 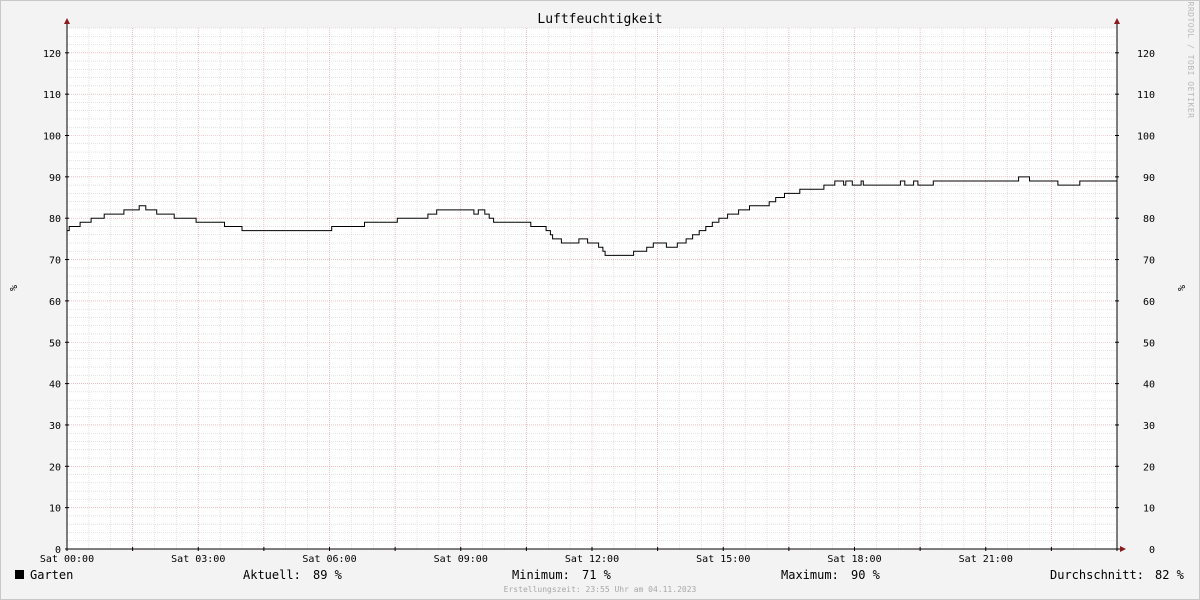 I want to click on y-ticks-left: 0102030405060708090100110120, so click(x=52, y=302).